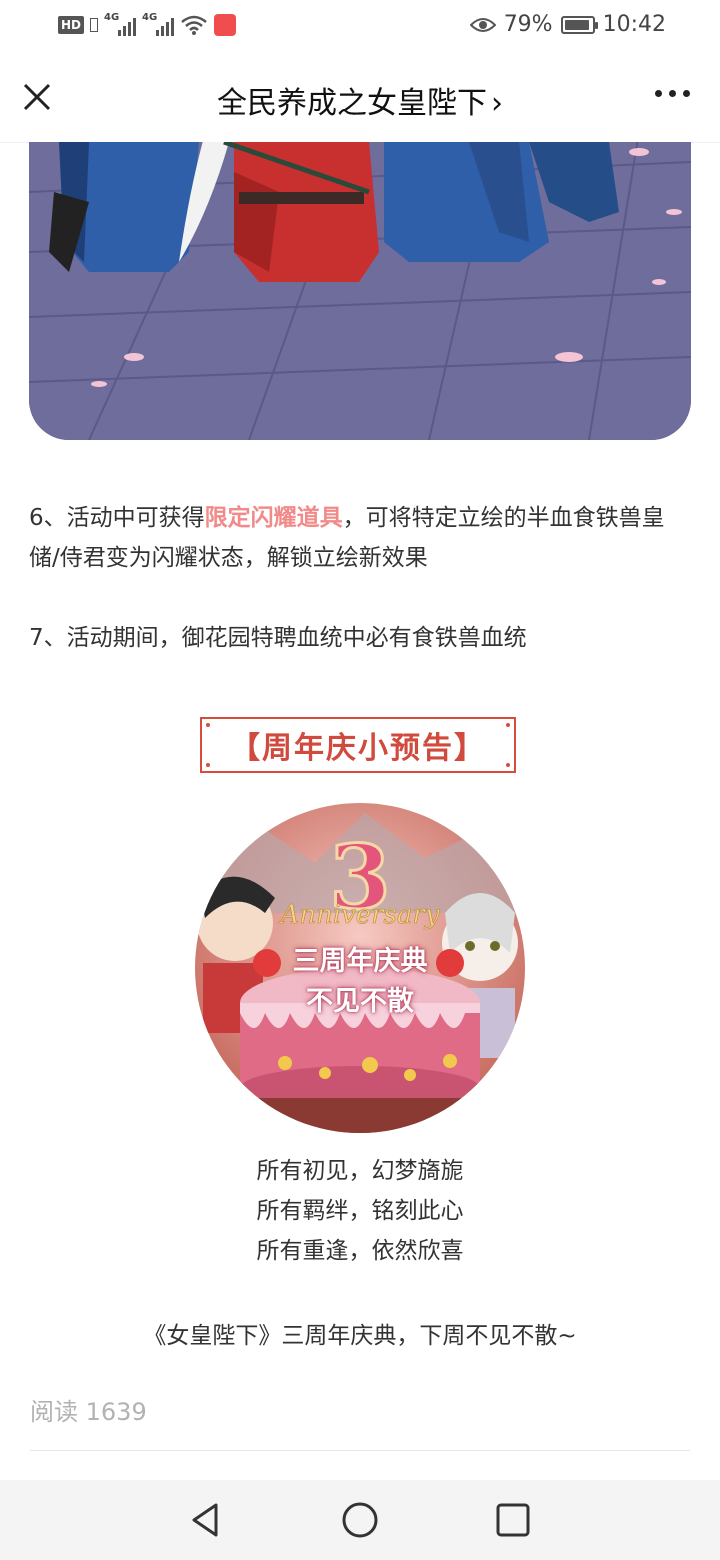  I want to click on recents-square-icon, so click(513, 1520).